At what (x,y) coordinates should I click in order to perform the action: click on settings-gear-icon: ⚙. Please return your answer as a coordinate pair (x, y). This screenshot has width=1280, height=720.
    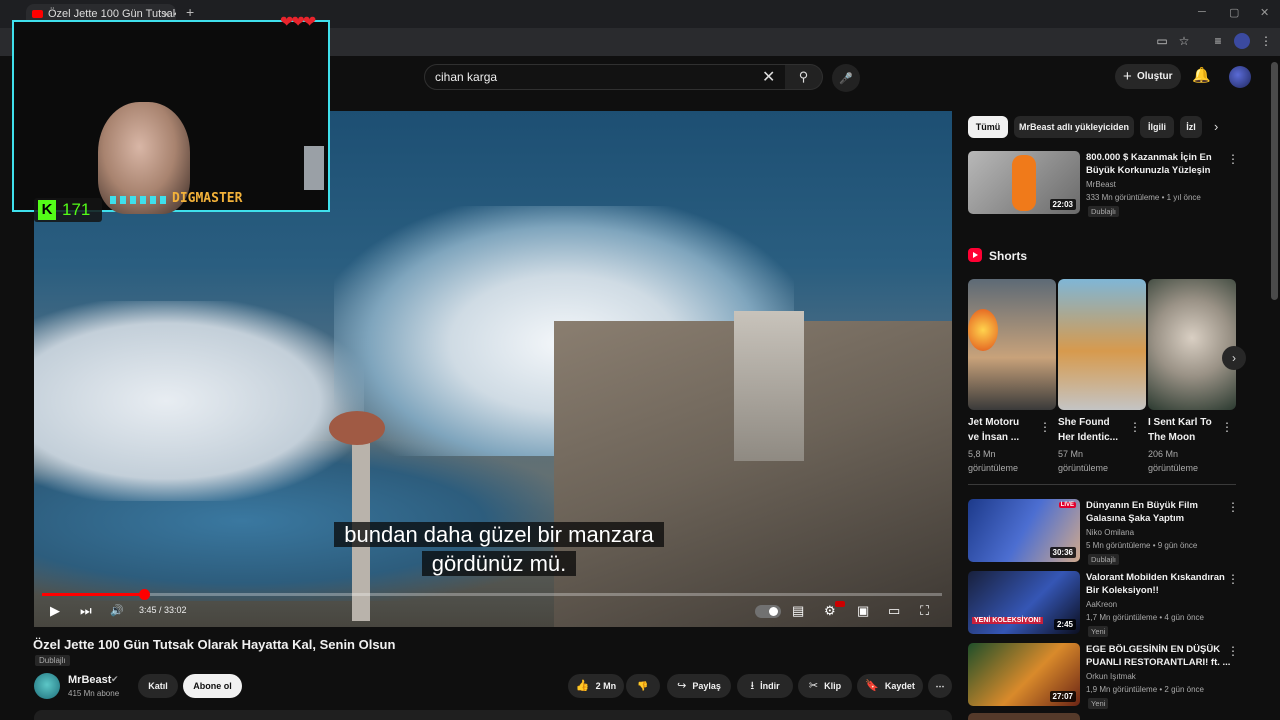
    Looking at the image, I should click on (830, 611).